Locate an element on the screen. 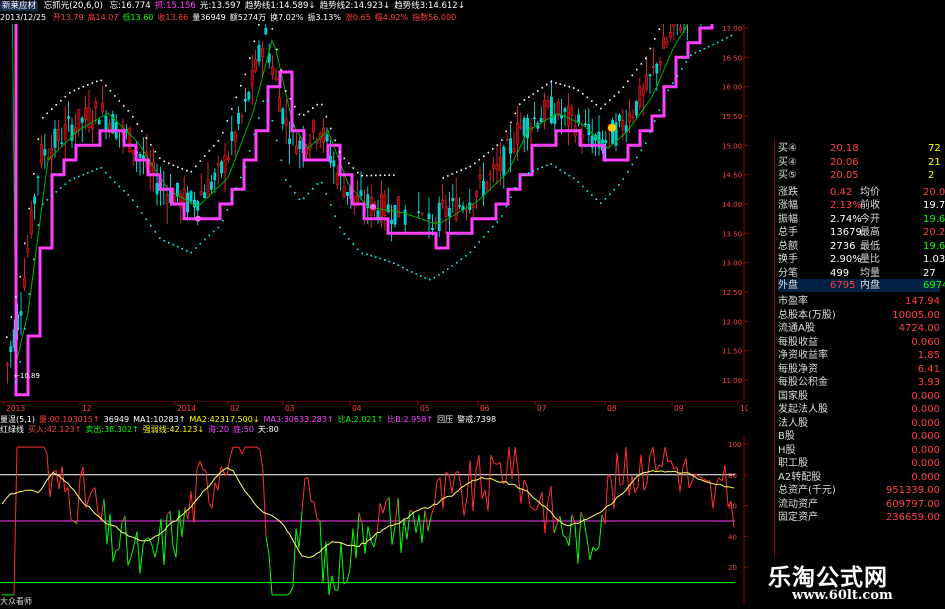  low-price-marker: ←10.89 is located at coordinates (27, 376).